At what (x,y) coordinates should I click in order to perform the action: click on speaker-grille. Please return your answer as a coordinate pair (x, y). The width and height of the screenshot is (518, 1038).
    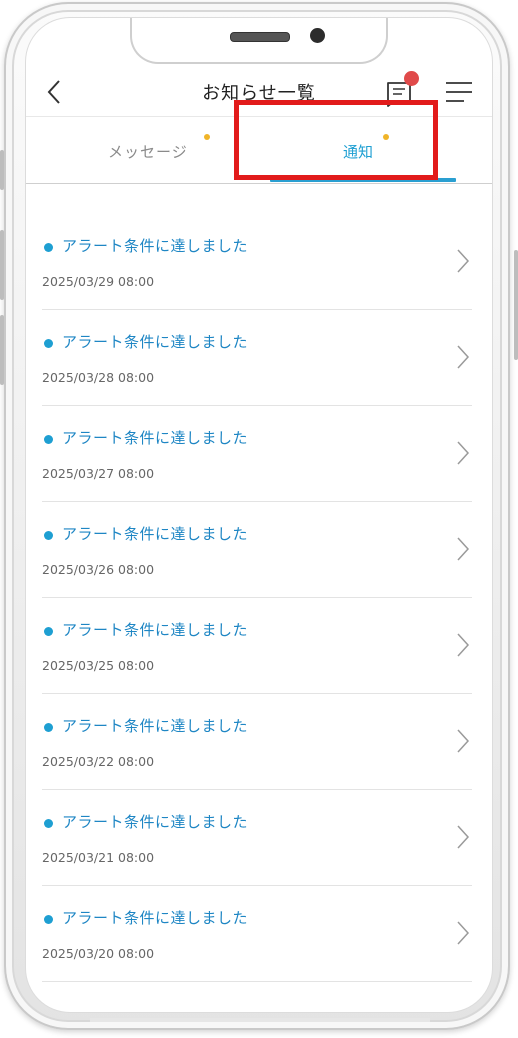
    Looking at the image, I should click on (260, 37).